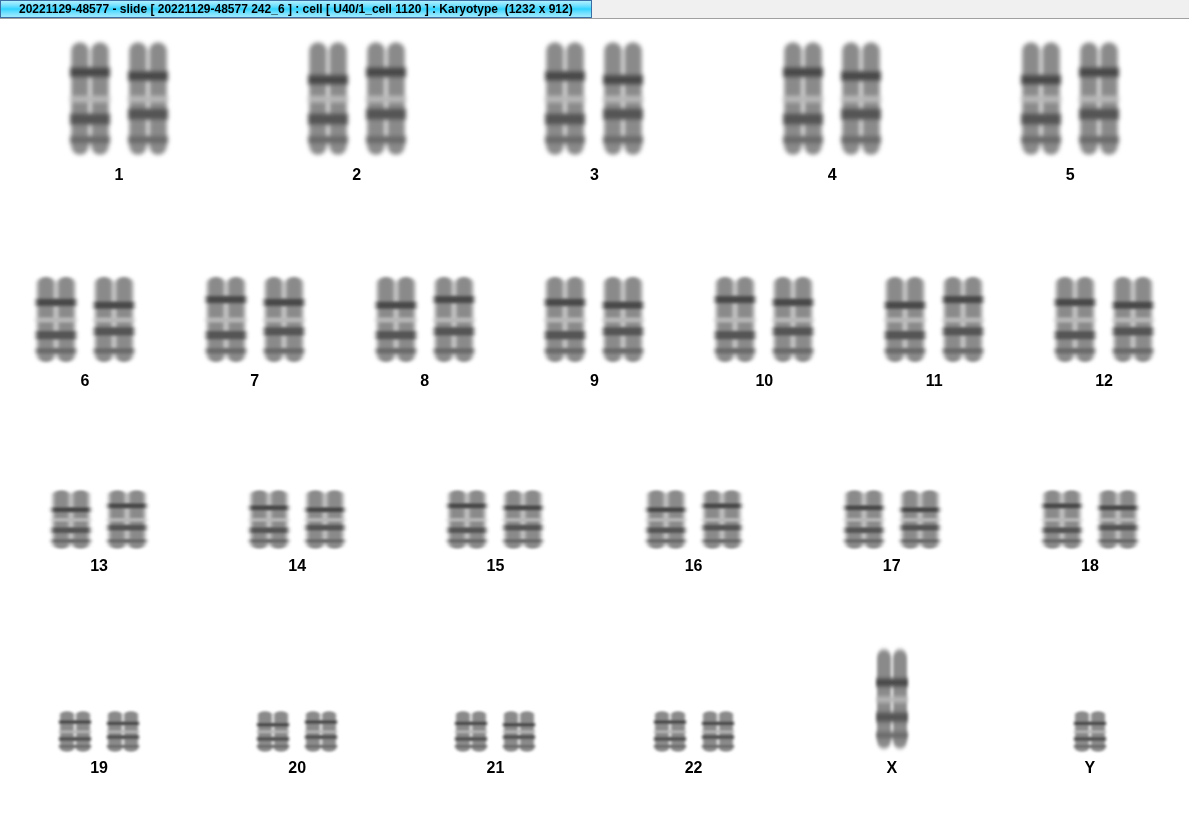 This screenshot has height=828, width=1189. I want to click on chromosome-number: 11, so click(934, 381).